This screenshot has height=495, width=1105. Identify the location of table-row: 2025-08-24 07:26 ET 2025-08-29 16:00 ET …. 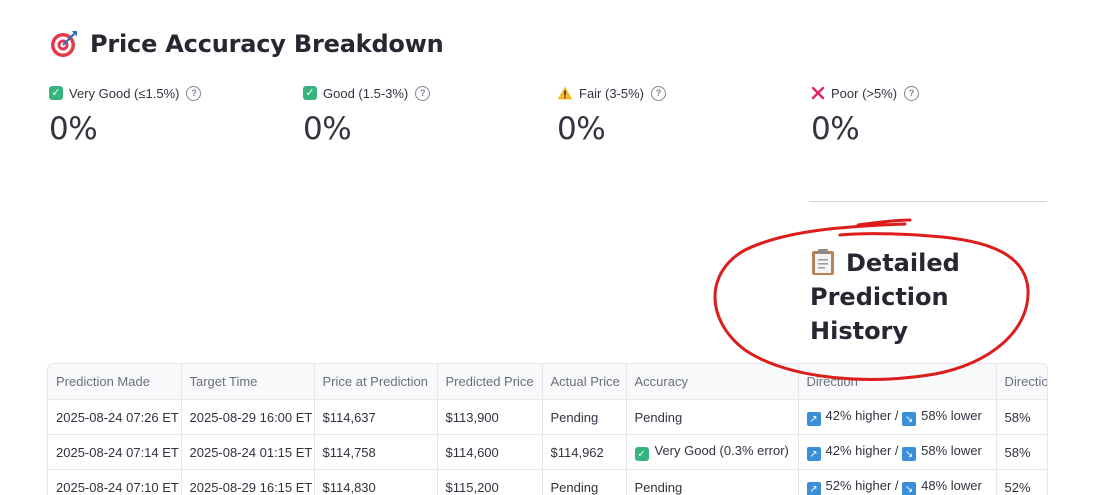
(547, 417).